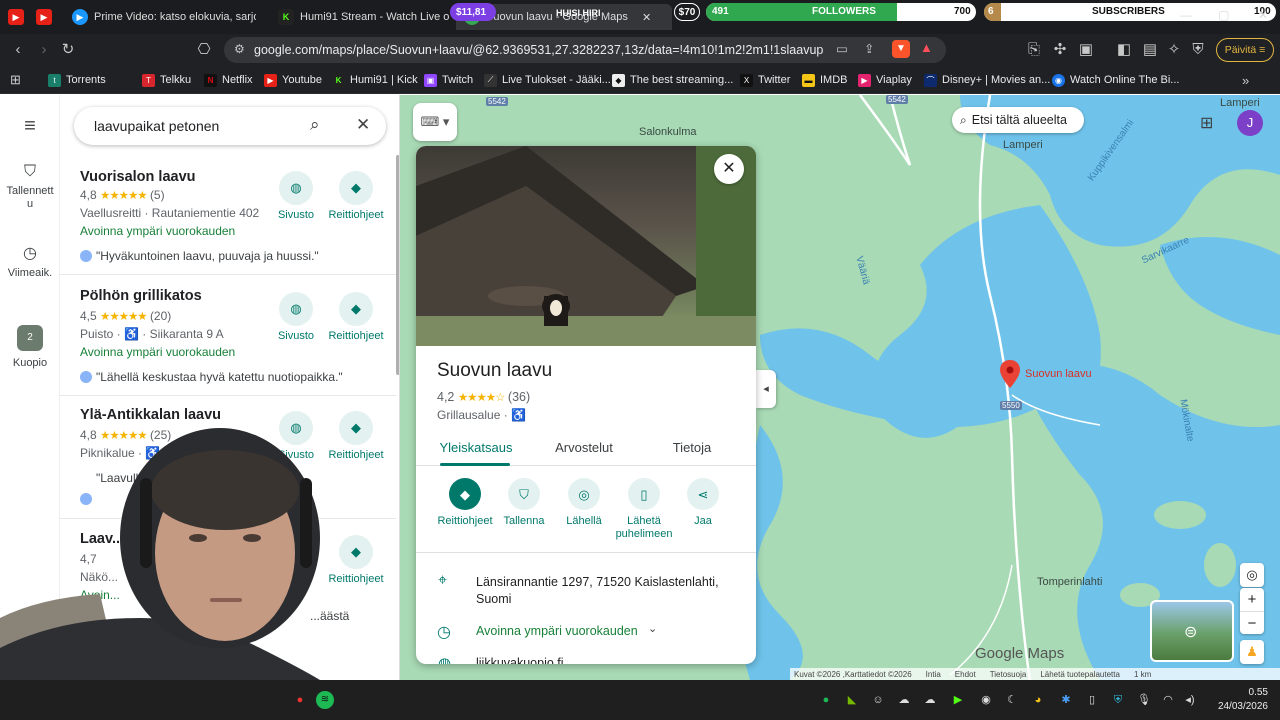  Describe the element at coordinates (1223, 15) in the screenshot. I see `maximize-icon: ▢` at that location.